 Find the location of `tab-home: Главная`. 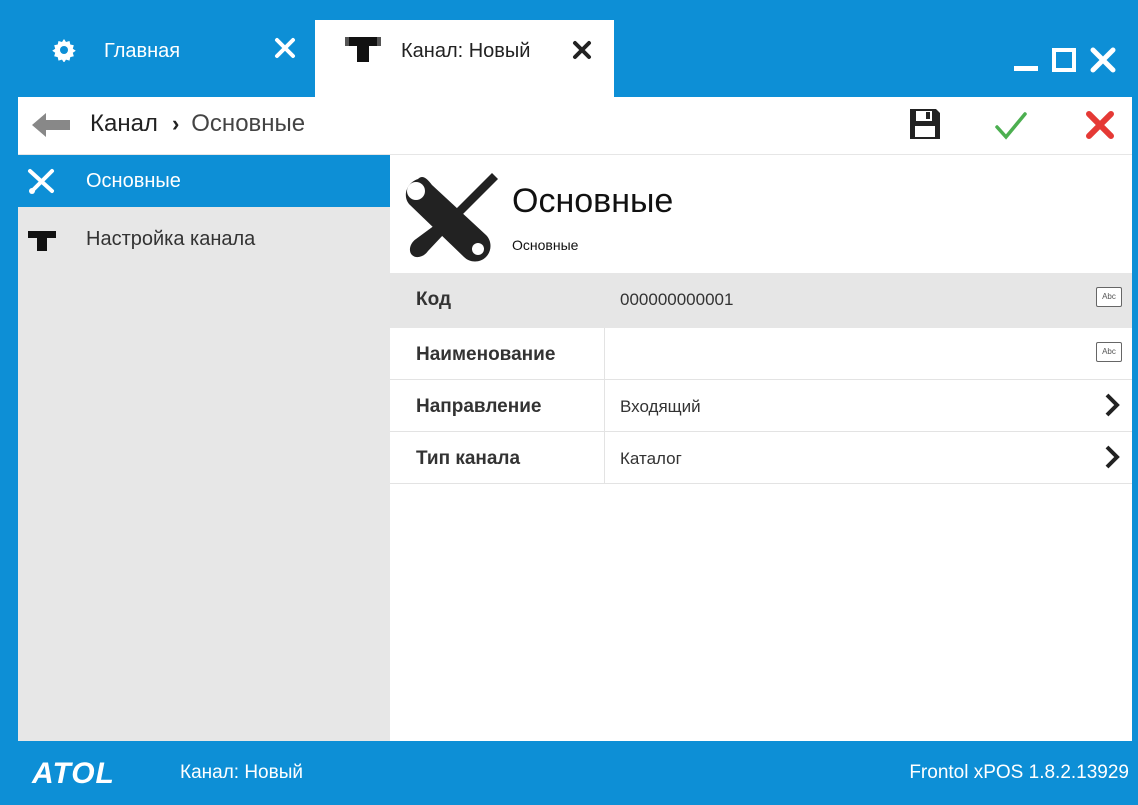

tab-home: Главная is located at coordinates (166, 58).